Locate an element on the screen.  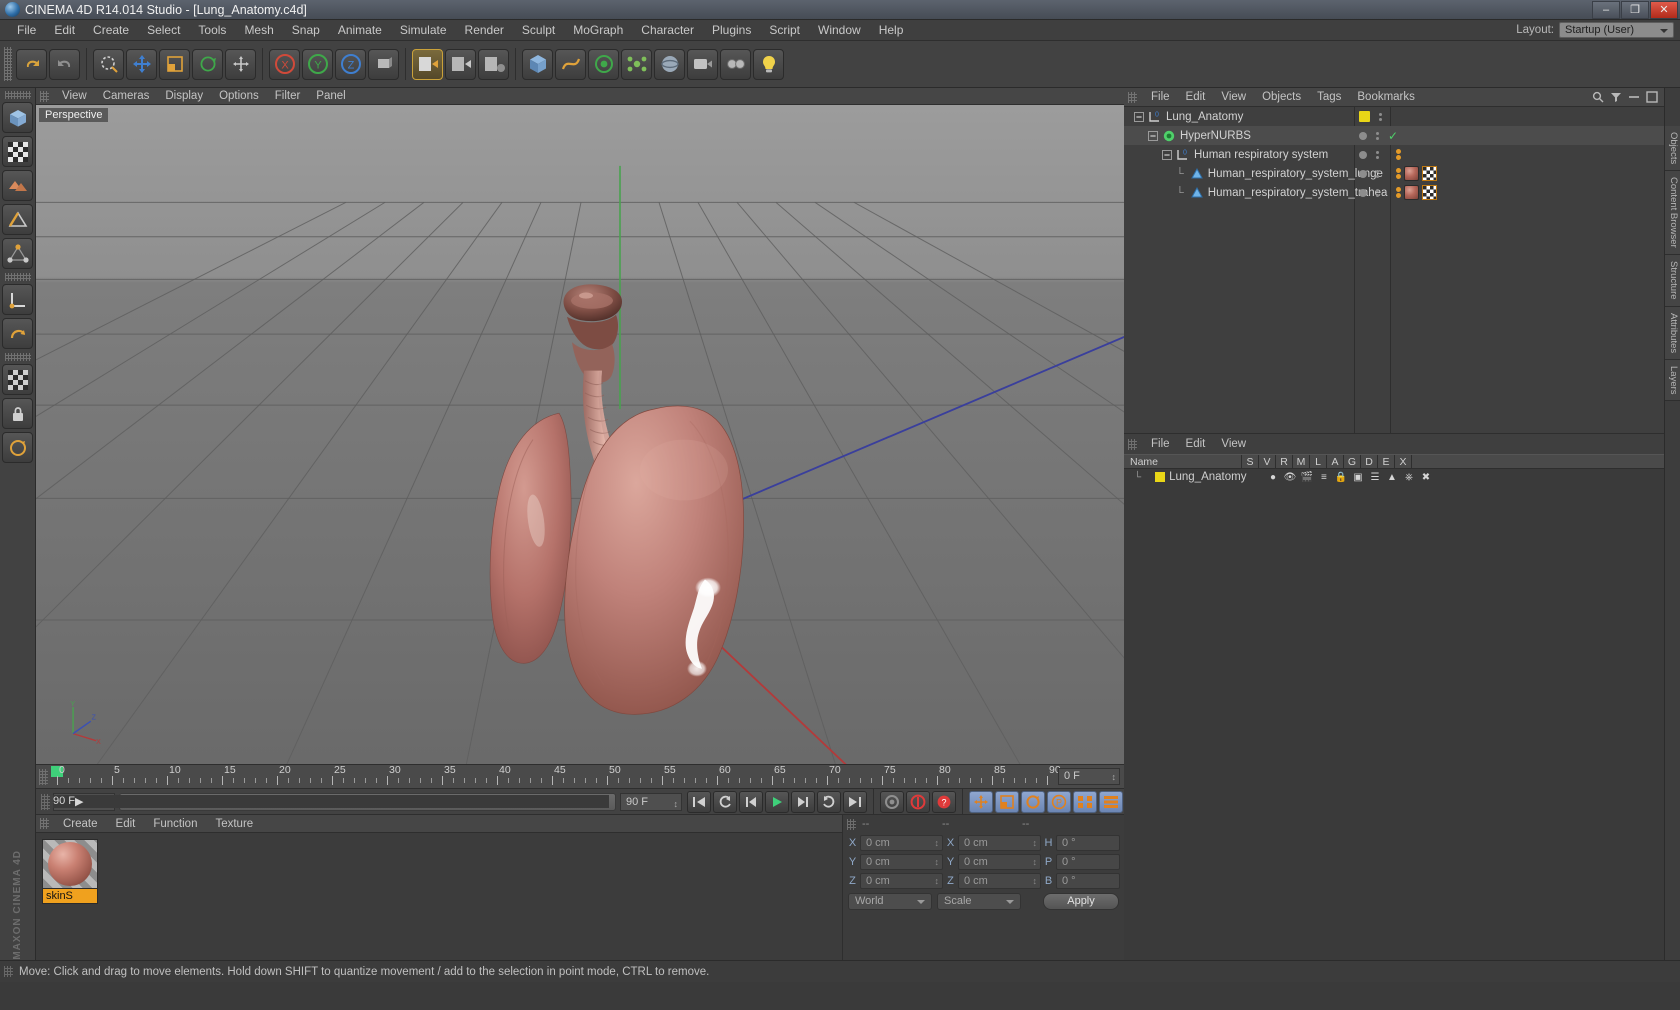
layer-col-d: D is located at coordinates (1369, 461).